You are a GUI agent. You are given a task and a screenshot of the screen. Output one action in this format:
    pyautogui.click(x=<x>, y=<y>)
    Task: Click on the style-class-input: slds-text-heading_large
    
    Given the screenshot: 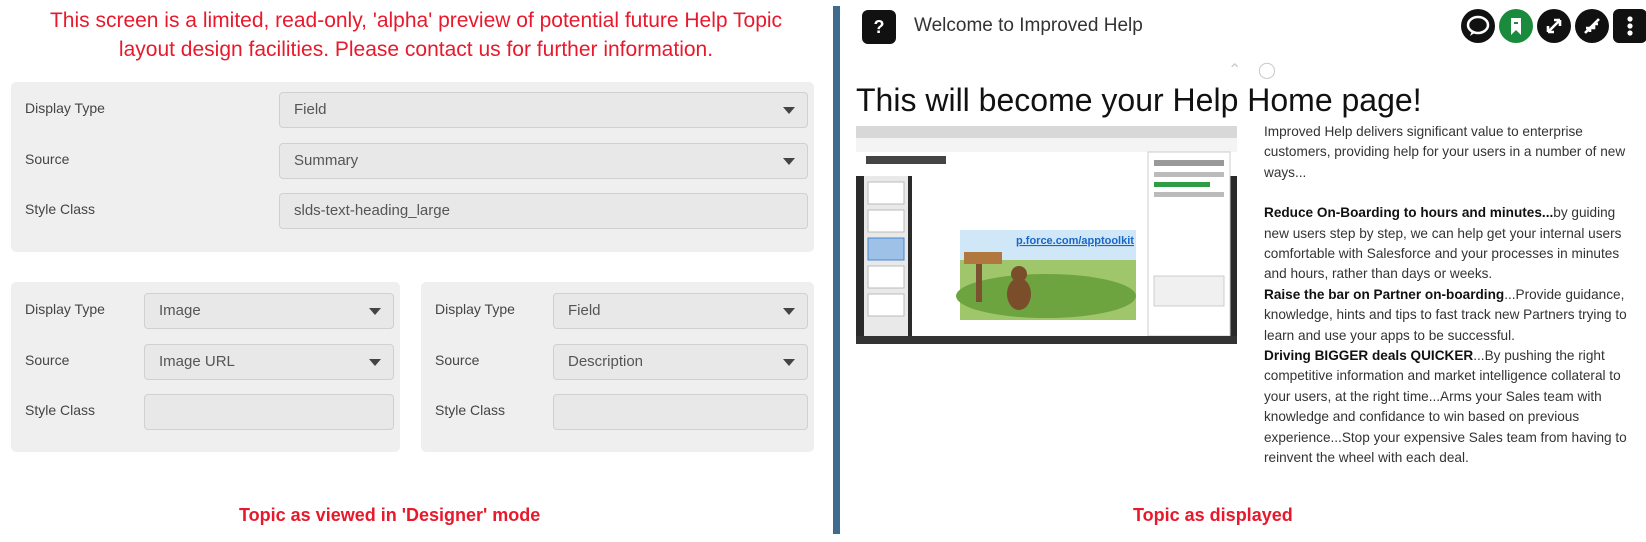 What is the action you would take?
    pyautogui.click(x=543, y=211)
    